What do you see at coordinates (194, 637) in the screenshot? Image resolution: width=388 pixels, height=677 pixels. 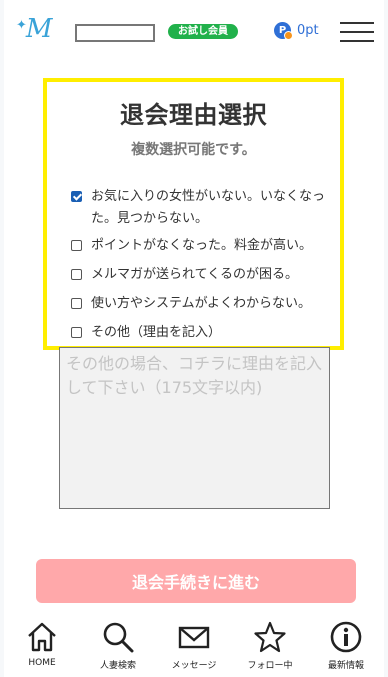 I see `mail-icon` at bounding box center [194, 637].